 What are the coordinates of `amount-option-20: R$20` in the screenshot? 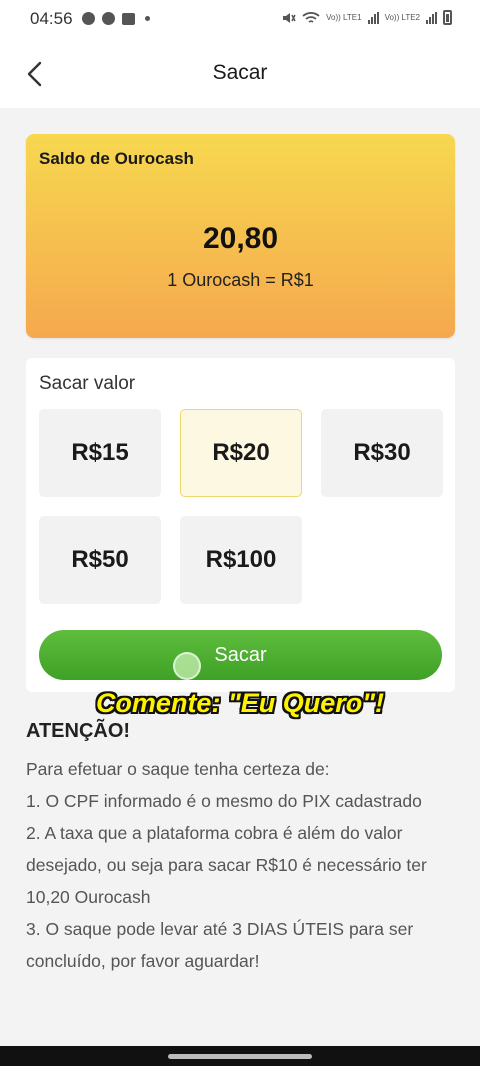 It's located at (241, 453).